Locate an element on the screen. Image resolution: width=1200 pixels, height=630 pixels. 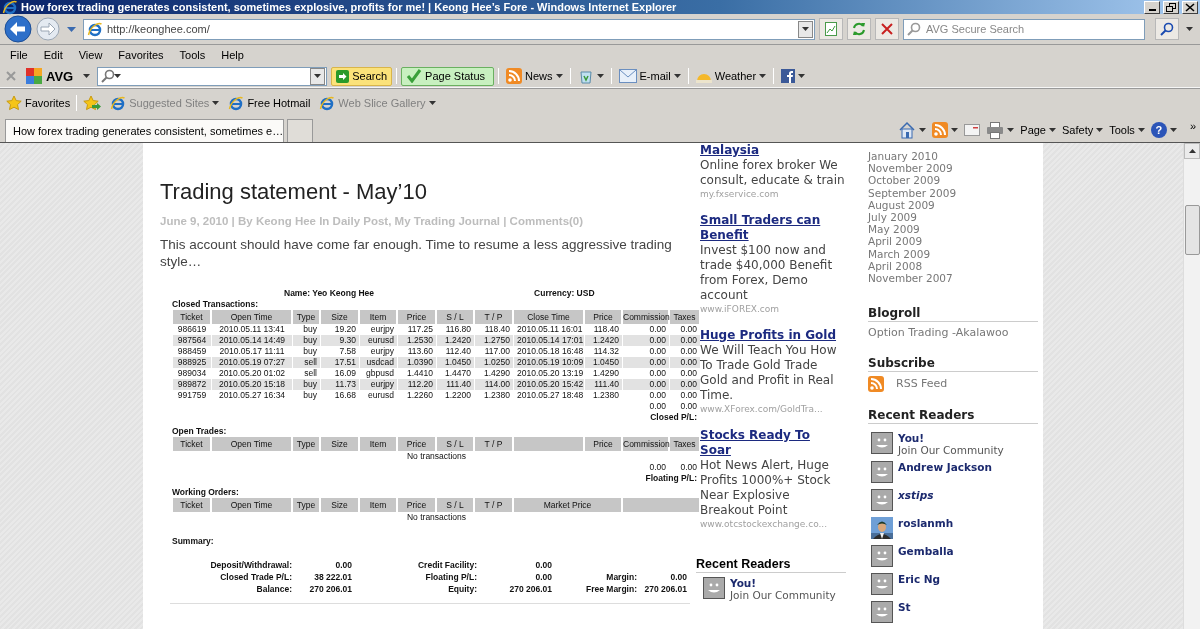
reader-name: Gemballa is located at coordinates (926, 551).